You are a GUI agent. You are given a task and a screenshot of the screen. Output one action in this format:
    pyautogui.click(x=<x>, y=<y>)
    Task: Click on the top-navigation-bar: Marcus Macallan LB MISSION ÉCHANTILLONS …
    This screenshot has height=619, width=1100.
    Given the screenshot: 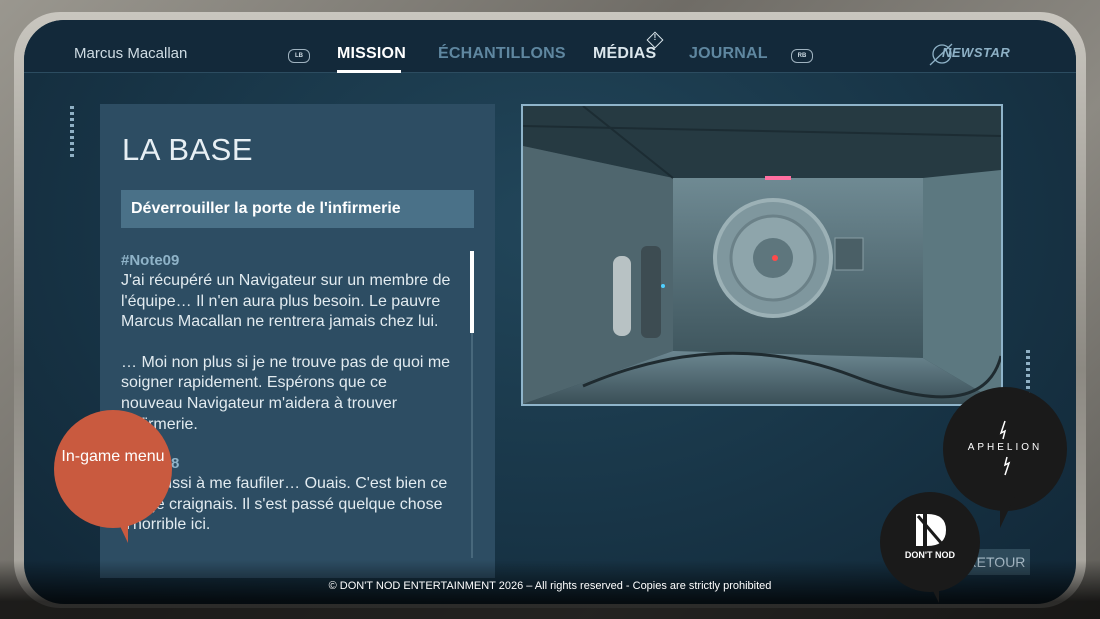 What is the action you would take?
    pyautogui.click(x=550, y=46)
    